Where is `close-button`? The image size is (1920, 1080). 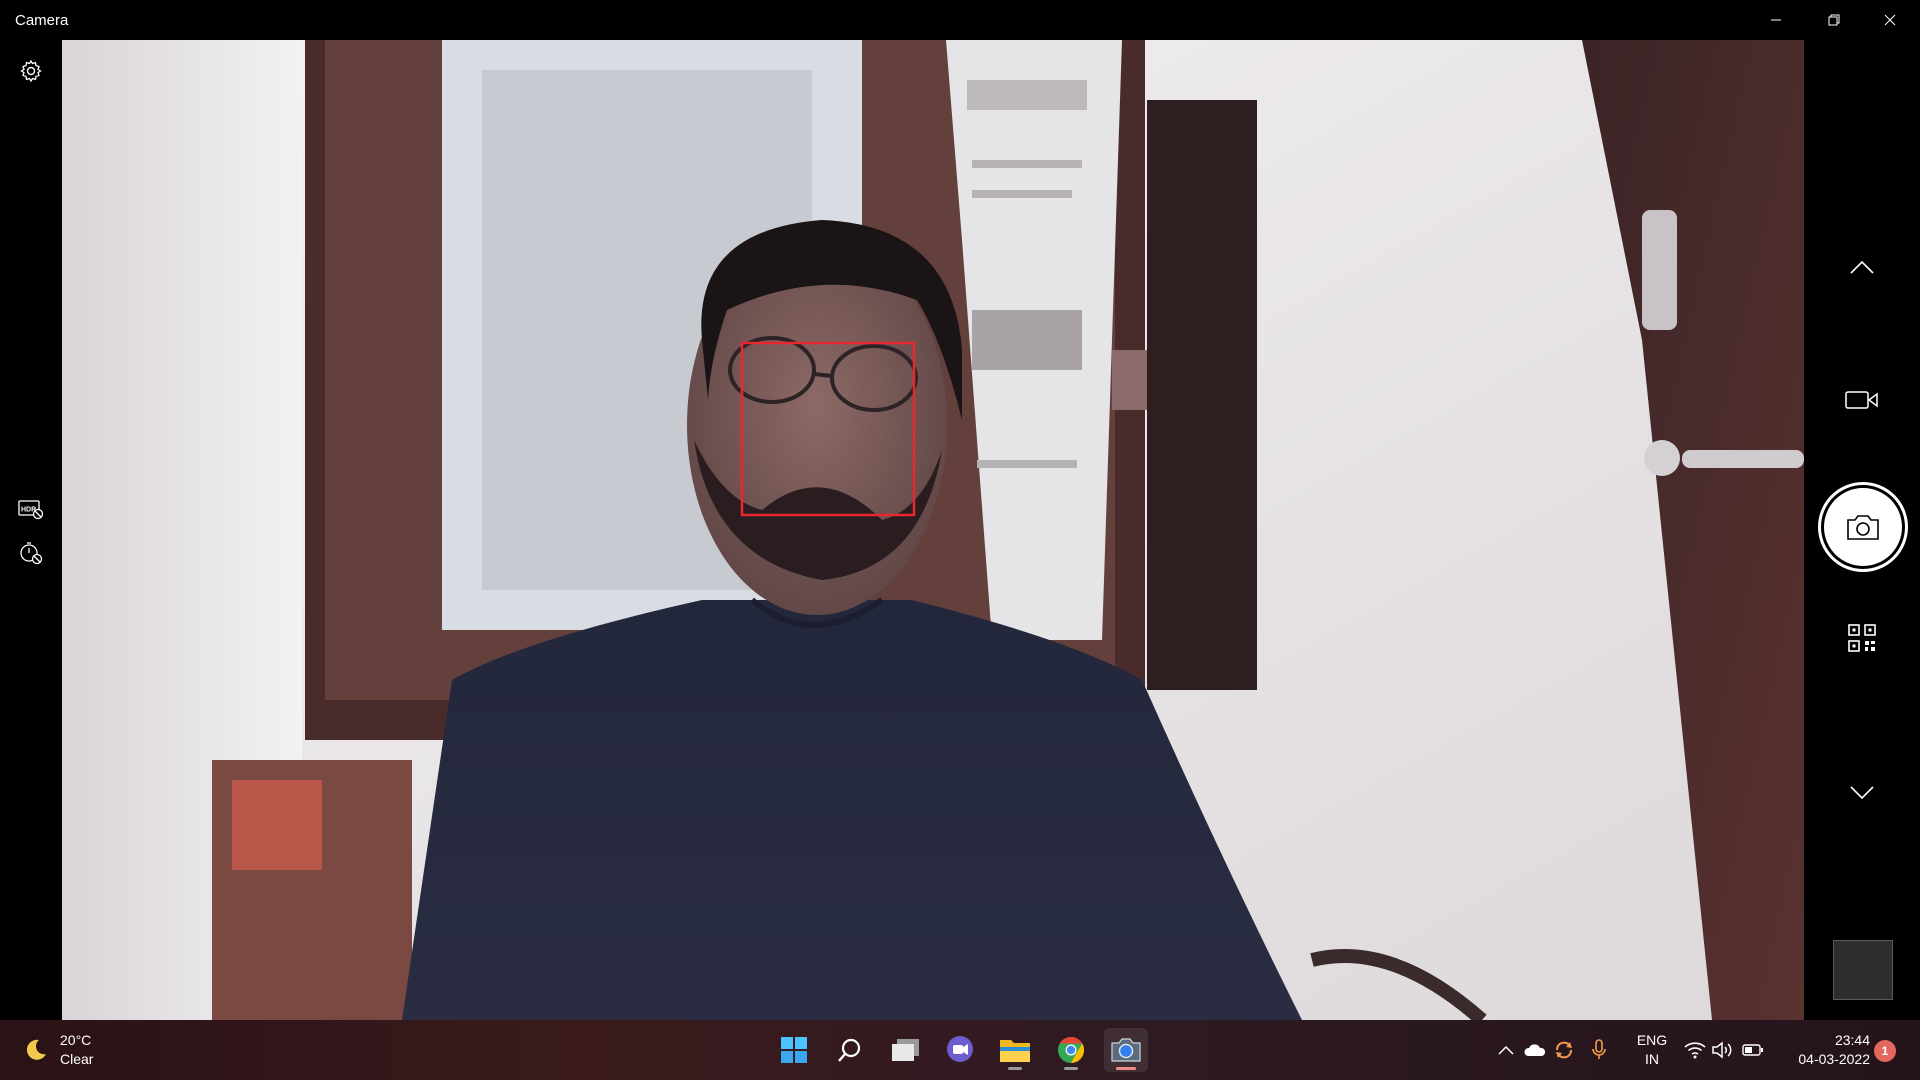
close-button is located at coordinates (1890, 20).